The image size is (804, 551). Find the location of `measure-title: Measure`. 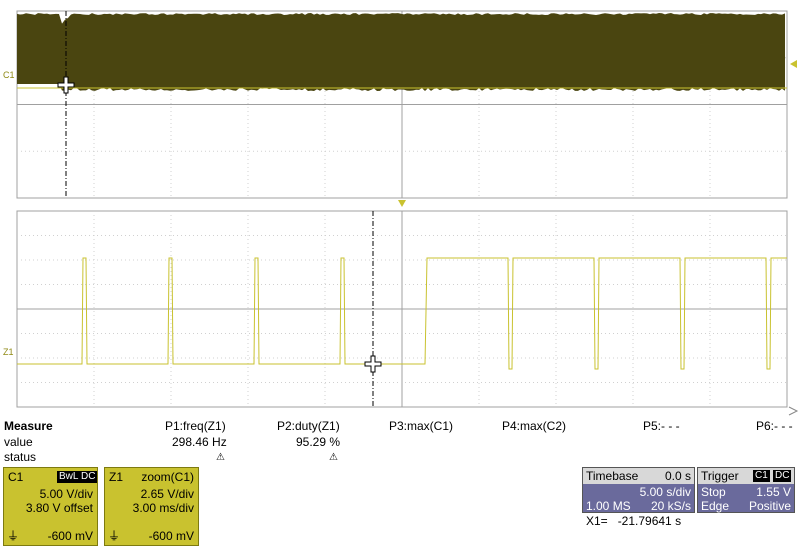

measure-title: Measure is located at coordinates (28, 426).